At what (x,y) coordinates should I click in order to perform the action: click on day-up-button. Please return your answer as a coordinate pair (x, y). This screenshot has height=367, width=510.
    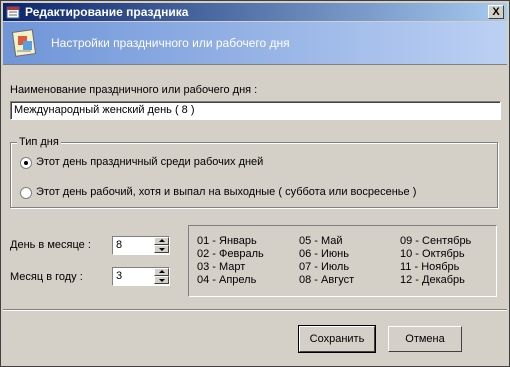
    Looking at the image, I should click on (161, 241).